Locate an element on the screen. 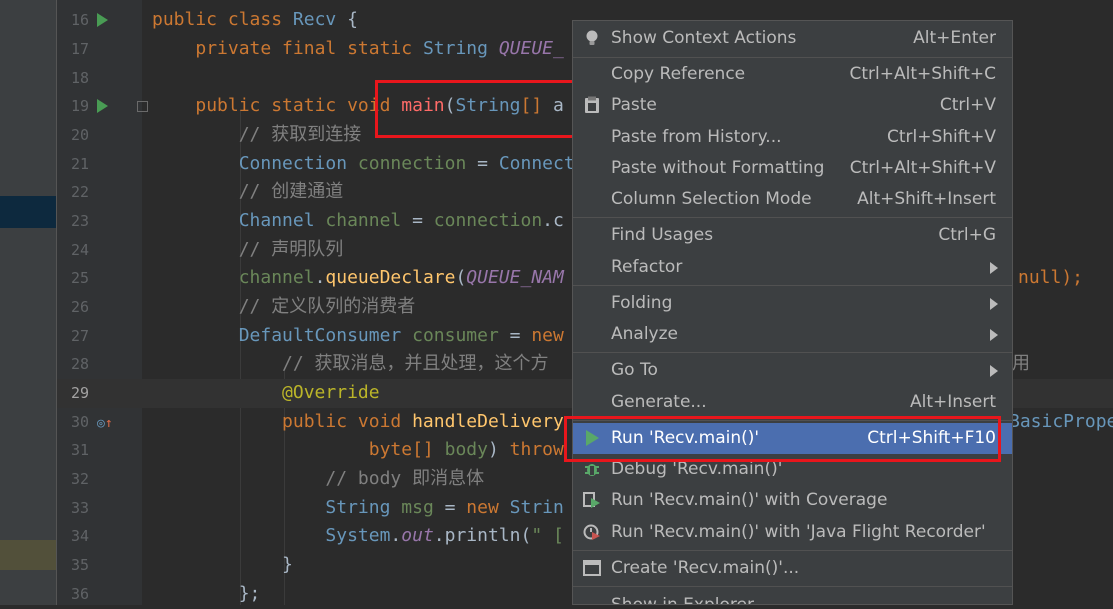 The width and height of the screenshot is (1113, 609). jfr-icon is located at coordinates (592, 532).